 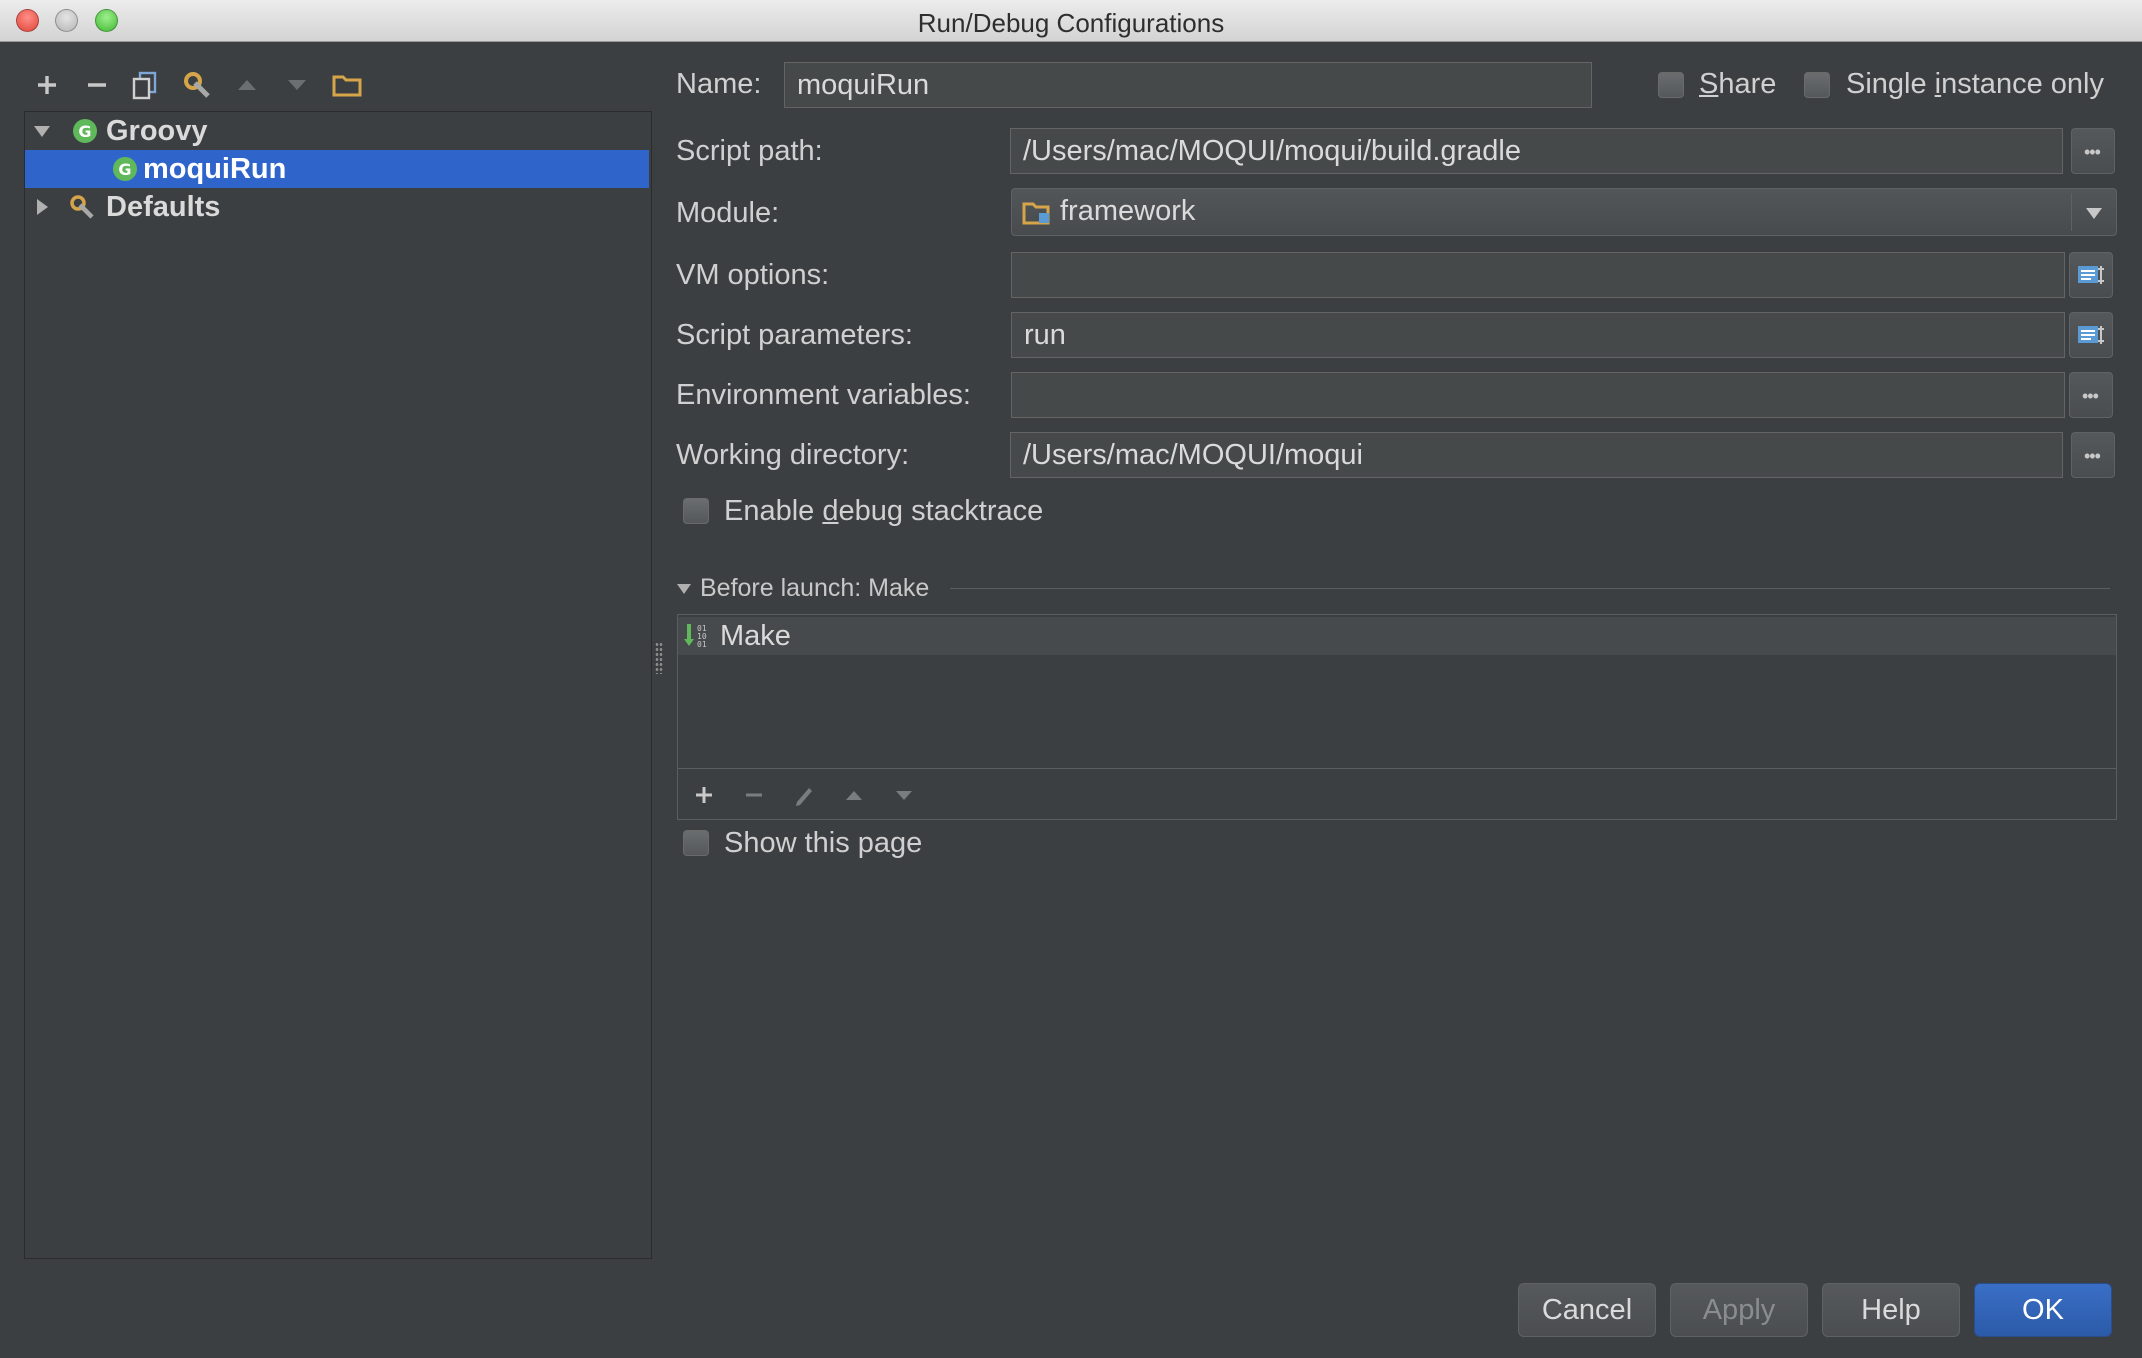 I want to click on expand-script-parameters-button, so click(x=2091, y=335).